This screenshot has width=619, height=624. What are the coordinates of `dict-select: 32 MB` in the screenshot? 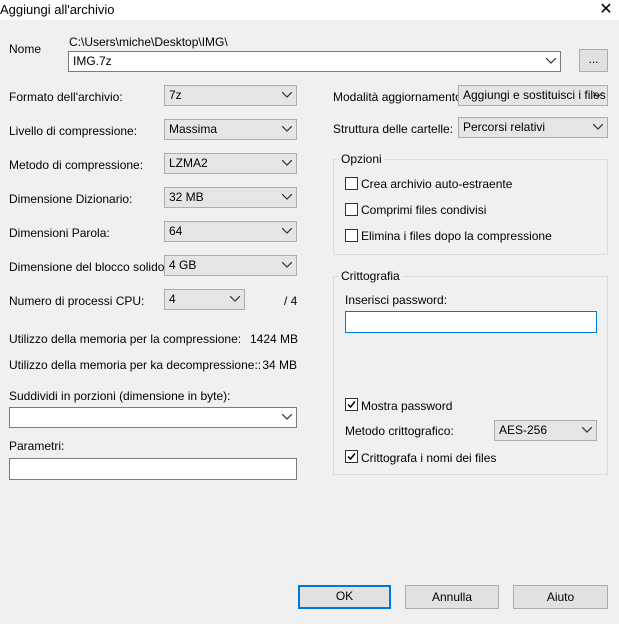 It's located at (230, 197).